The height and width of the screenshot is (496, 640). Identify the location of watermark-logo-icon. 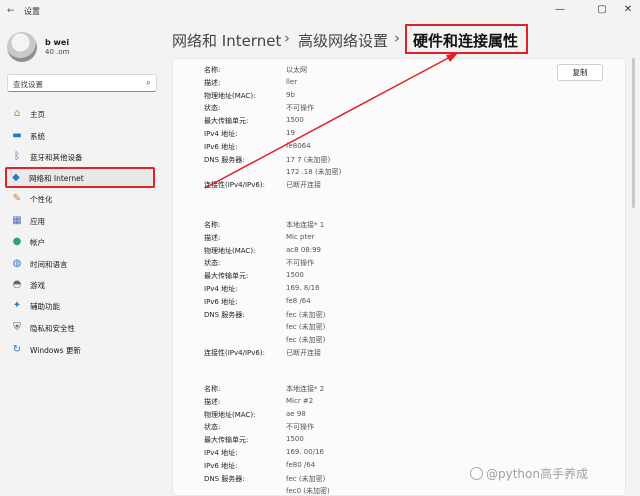
(476, 473).